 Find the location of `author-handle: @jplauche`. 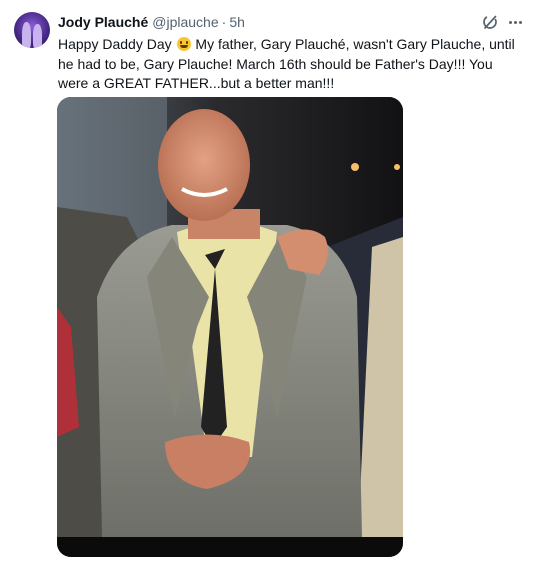

author-handle: @jplauche is located at coordinates (185, 22).